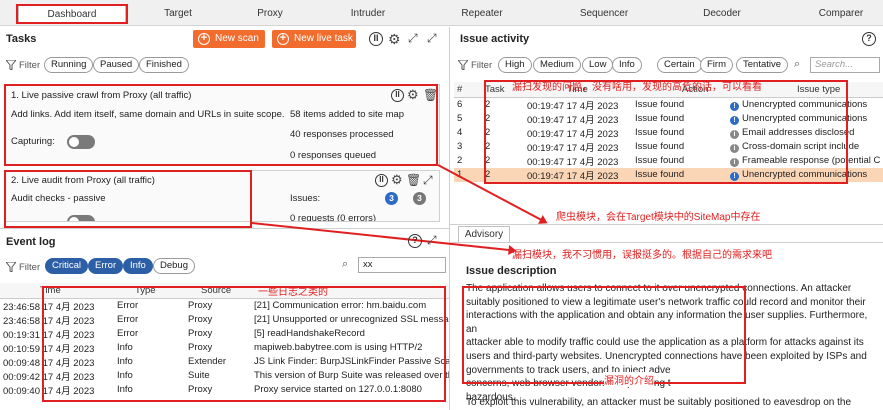  I want to click on col-source: Source, so click(218, 291).